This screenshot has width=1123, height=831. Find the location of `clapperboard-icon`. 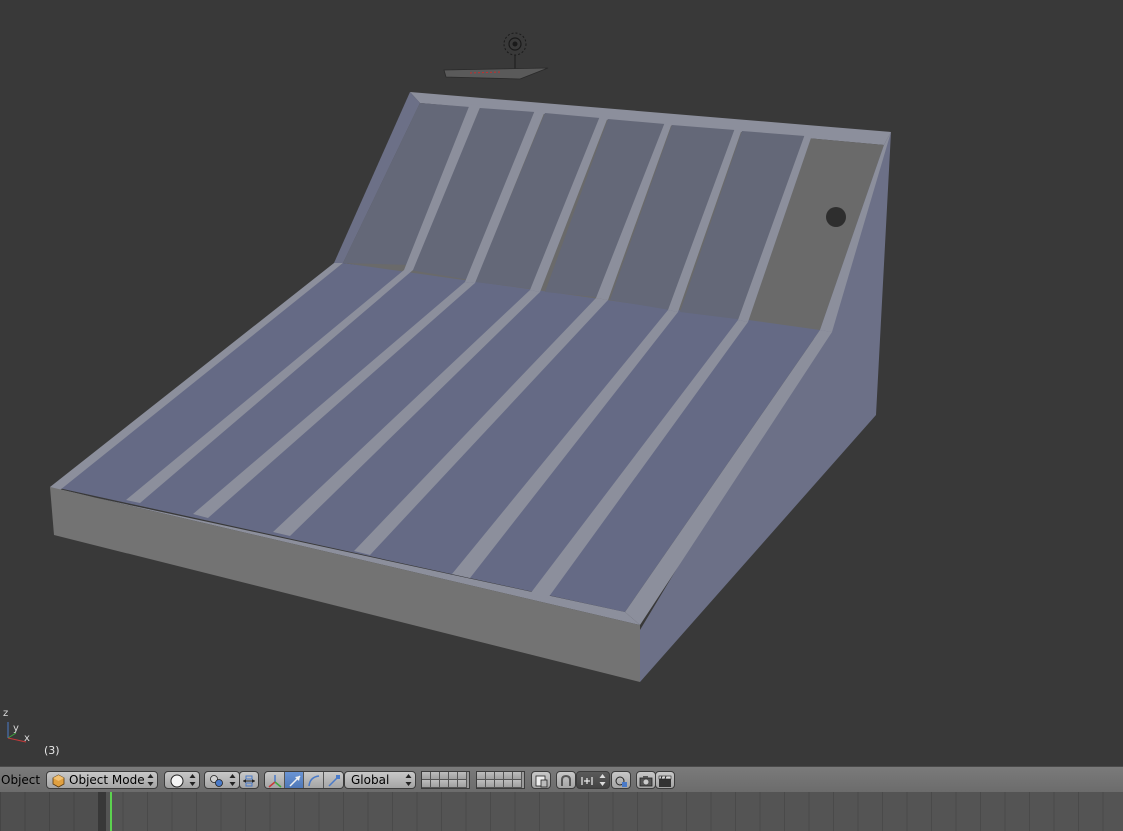

clapperboard-icon is located at coordinates (665, 782).